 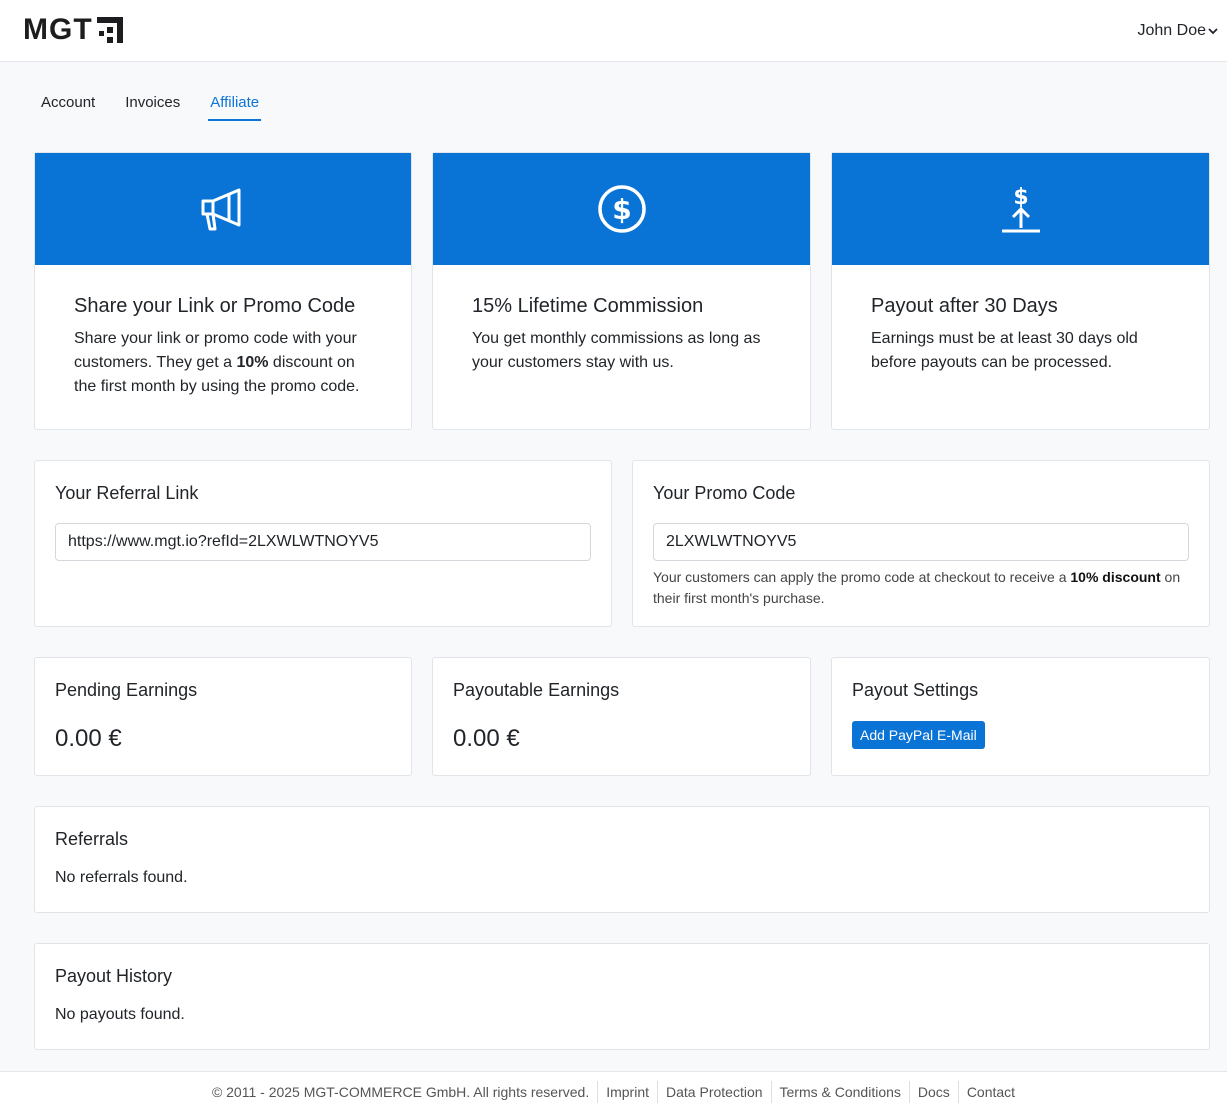 I want to click on referral-link-input: https://www.mgt.io?refId=2LXWLWTNOYV5, so click(x=323, y=542).